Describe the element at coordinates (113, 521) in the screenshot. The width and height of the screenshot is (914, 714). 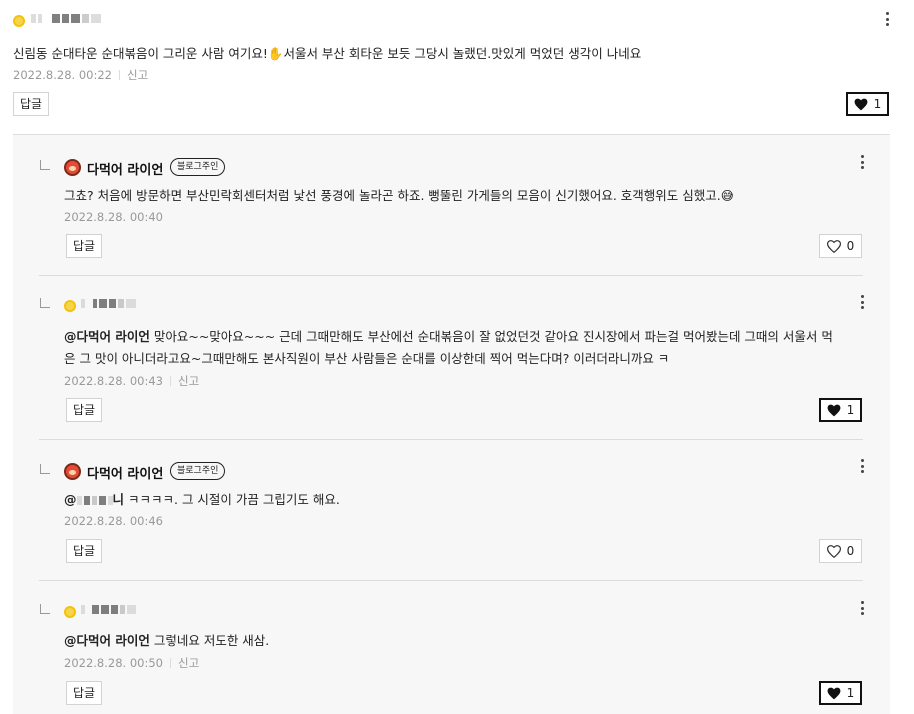
I see `reply-date: 2022.8.28. 00:46` at that location.